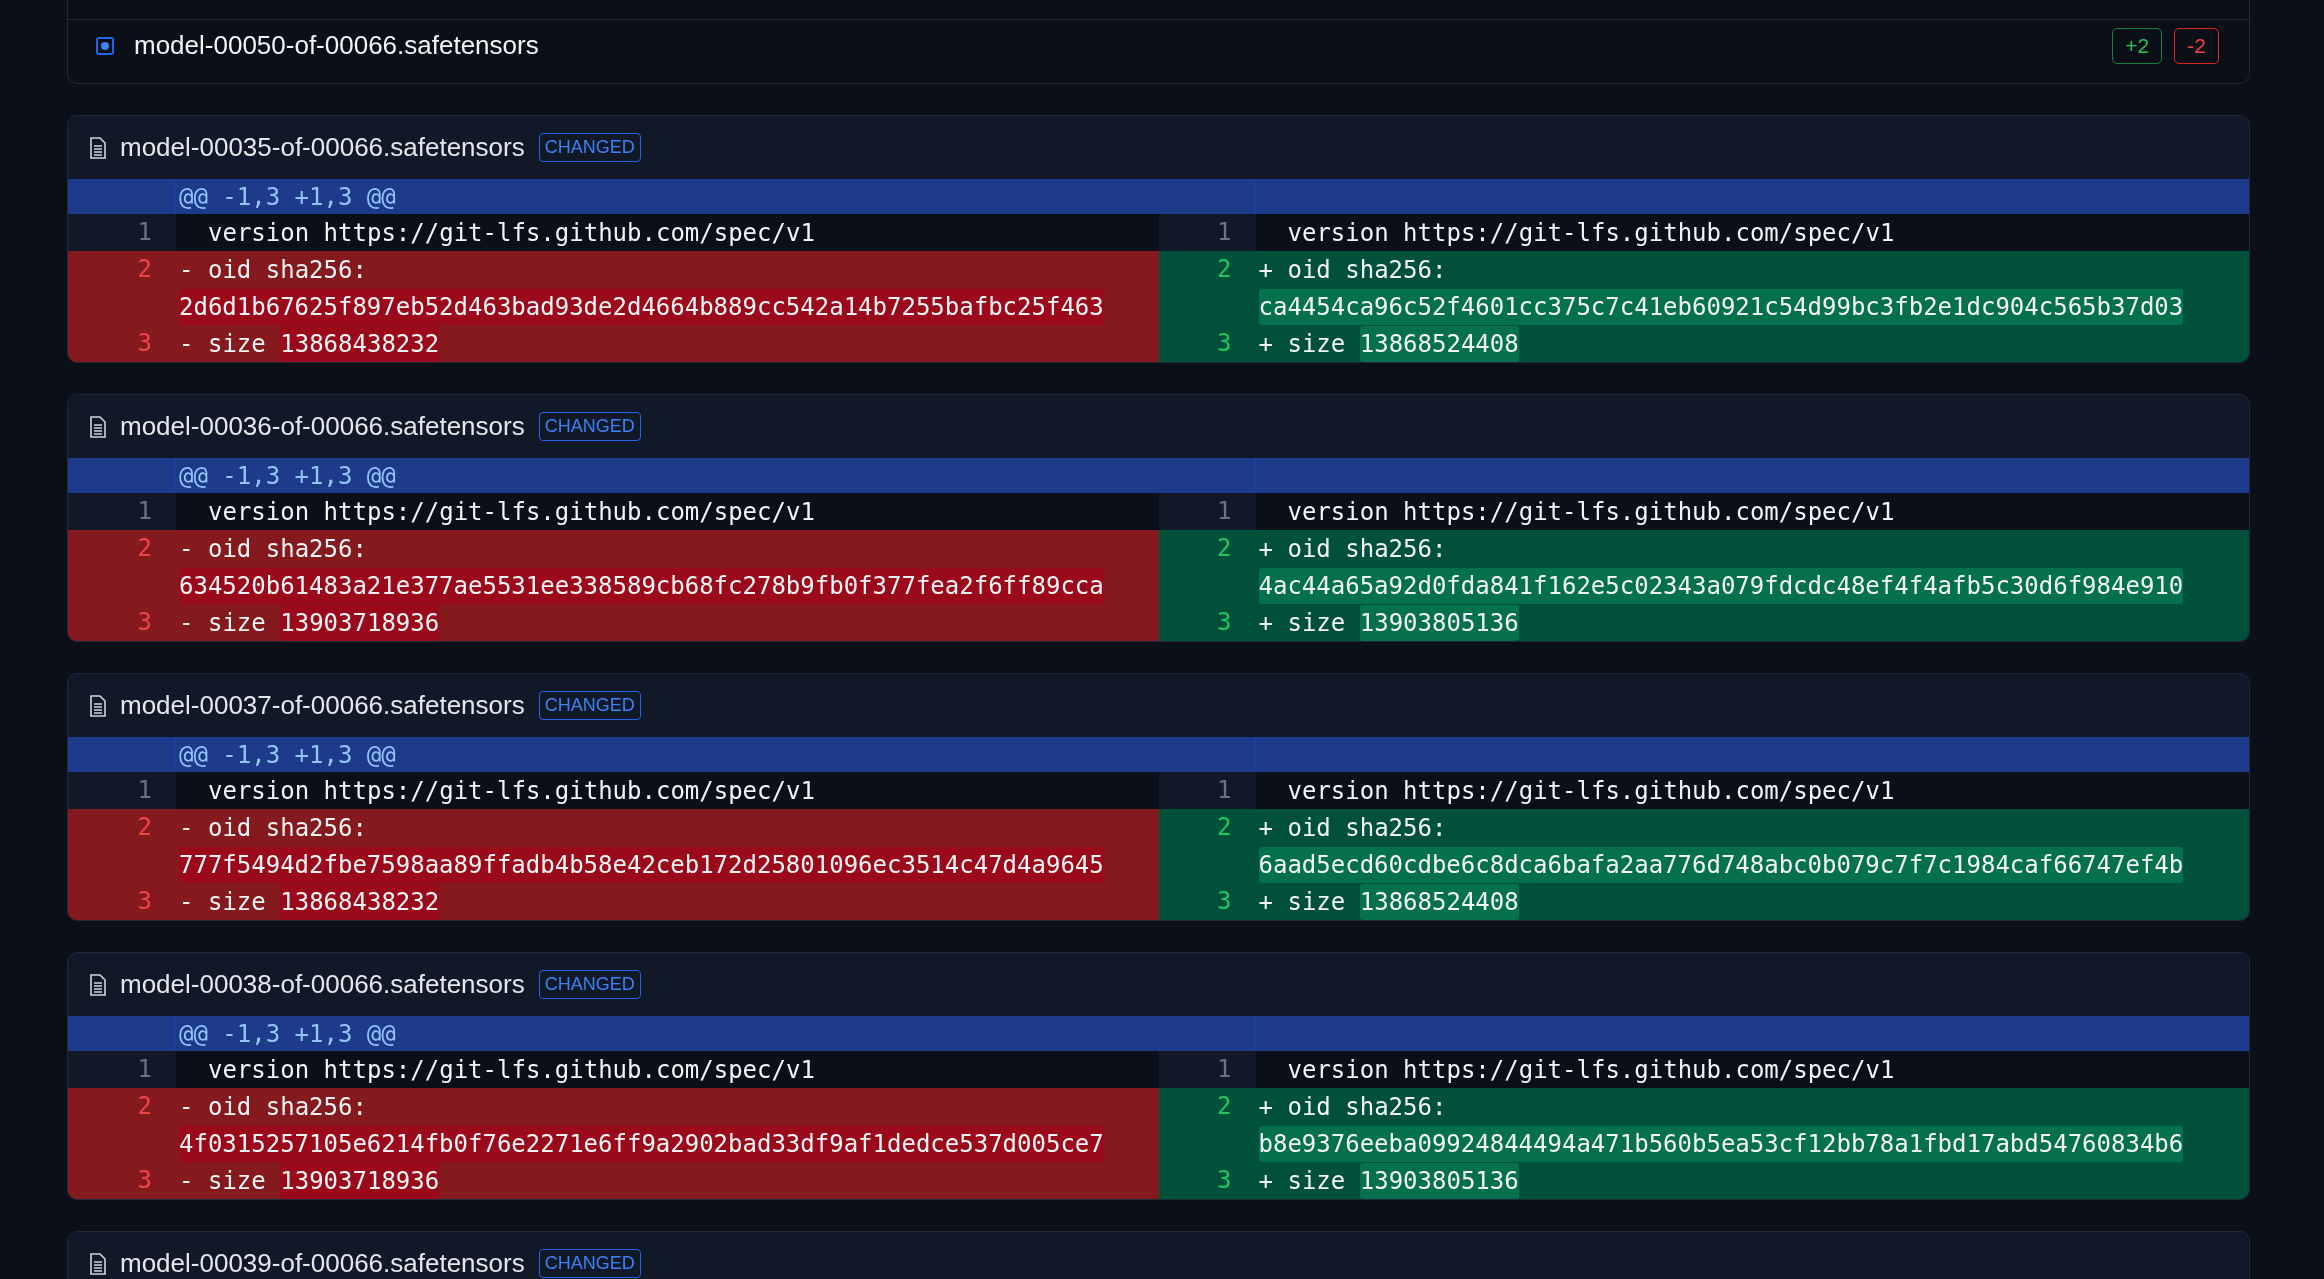 This screenshot has height=1279, width=2324. What do you see at coordinates (336, 45) in the screenshot?
I see `file-name: model-00050-of-00066.safetensors` at bounding box center [336, 45].